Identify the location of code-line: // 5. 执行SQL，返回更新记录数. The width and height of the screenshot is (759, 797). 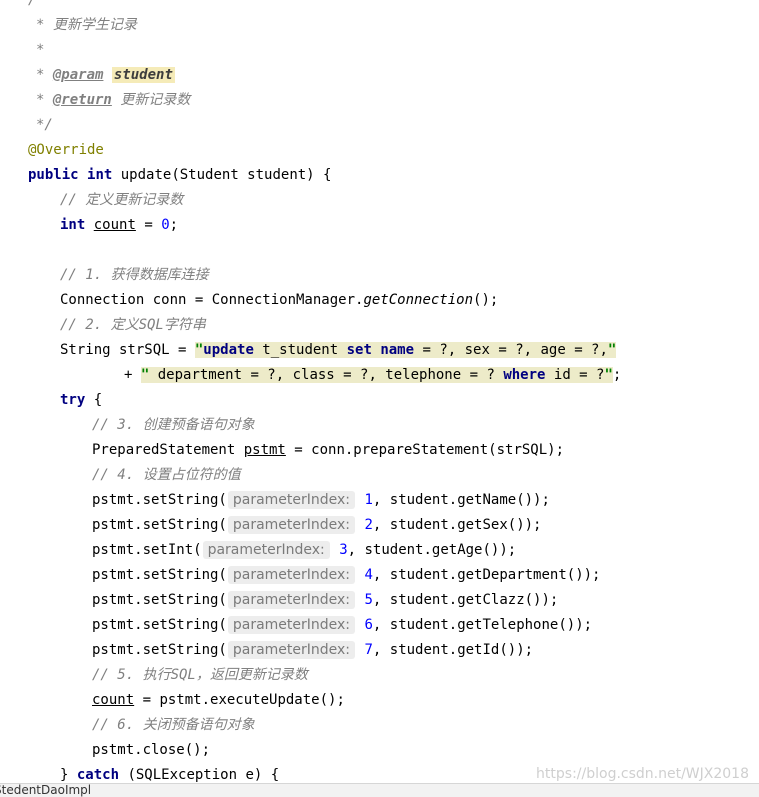
(154, 675).